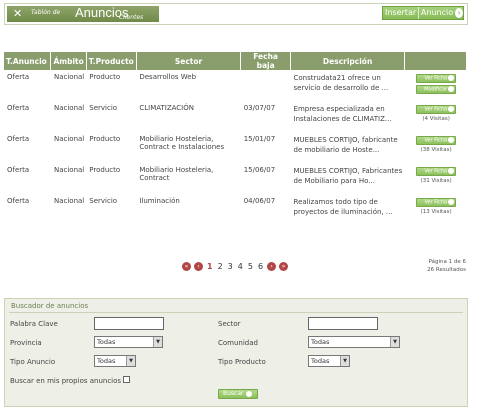 This screenshot has width=480, height=417. I want to click on tipo-anuncio-select: Todas ▼, so click(115, 361).